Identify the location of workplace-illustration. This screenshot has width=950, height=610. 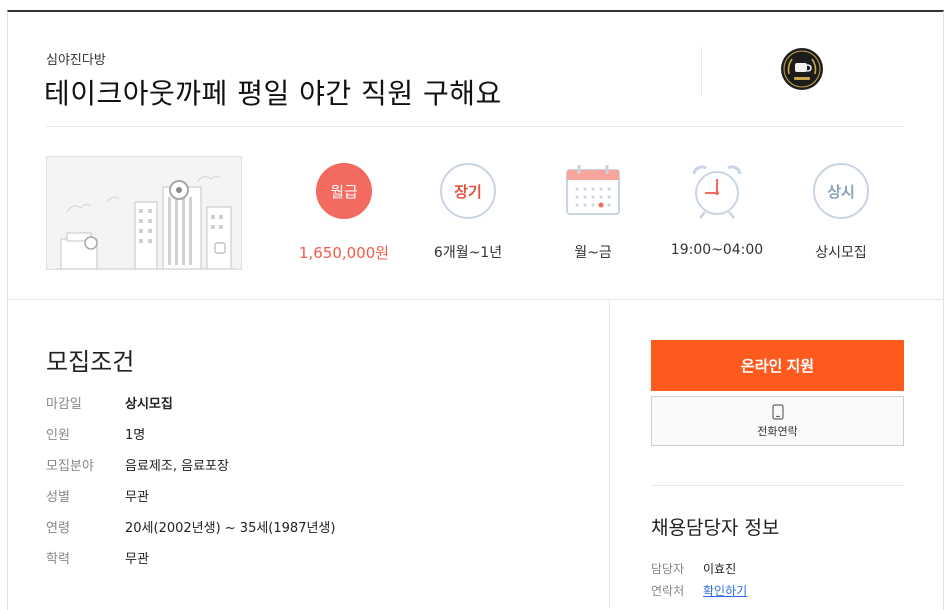
(144, 213).